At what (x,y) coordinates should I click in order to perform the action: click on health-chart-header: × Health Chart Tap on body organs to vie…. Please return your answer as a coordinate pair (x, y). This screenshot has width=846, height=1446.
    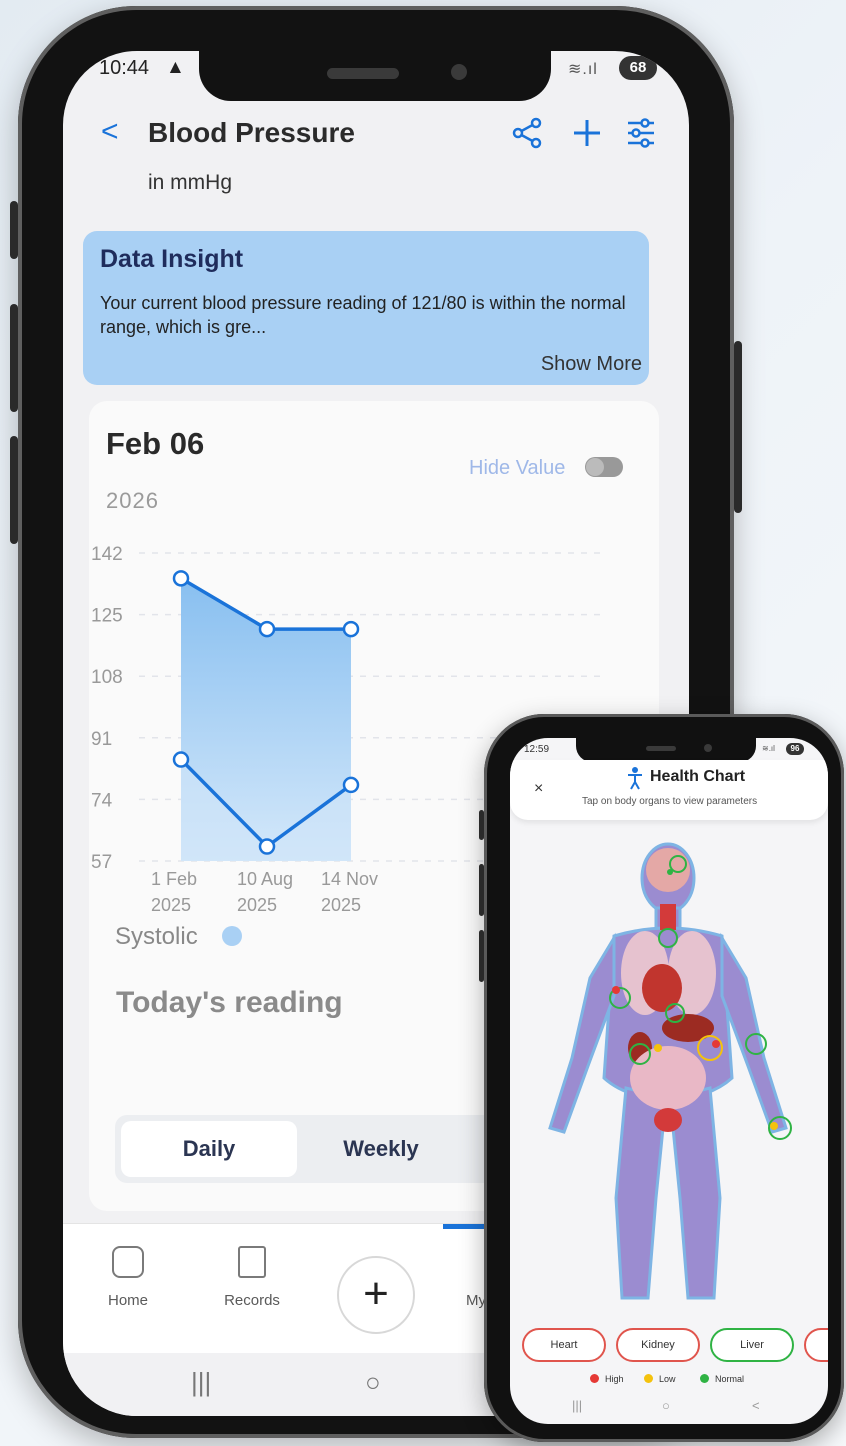
    Looking at the image, I should click on (669, 790).